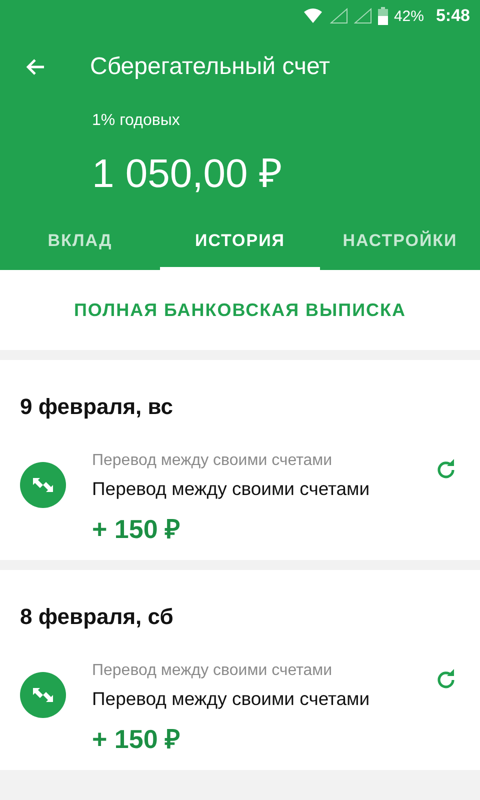 The width and height of the screenshot is (480, 800). I want to click on date-heading: 8 февраля, сб, so click(96, 617).